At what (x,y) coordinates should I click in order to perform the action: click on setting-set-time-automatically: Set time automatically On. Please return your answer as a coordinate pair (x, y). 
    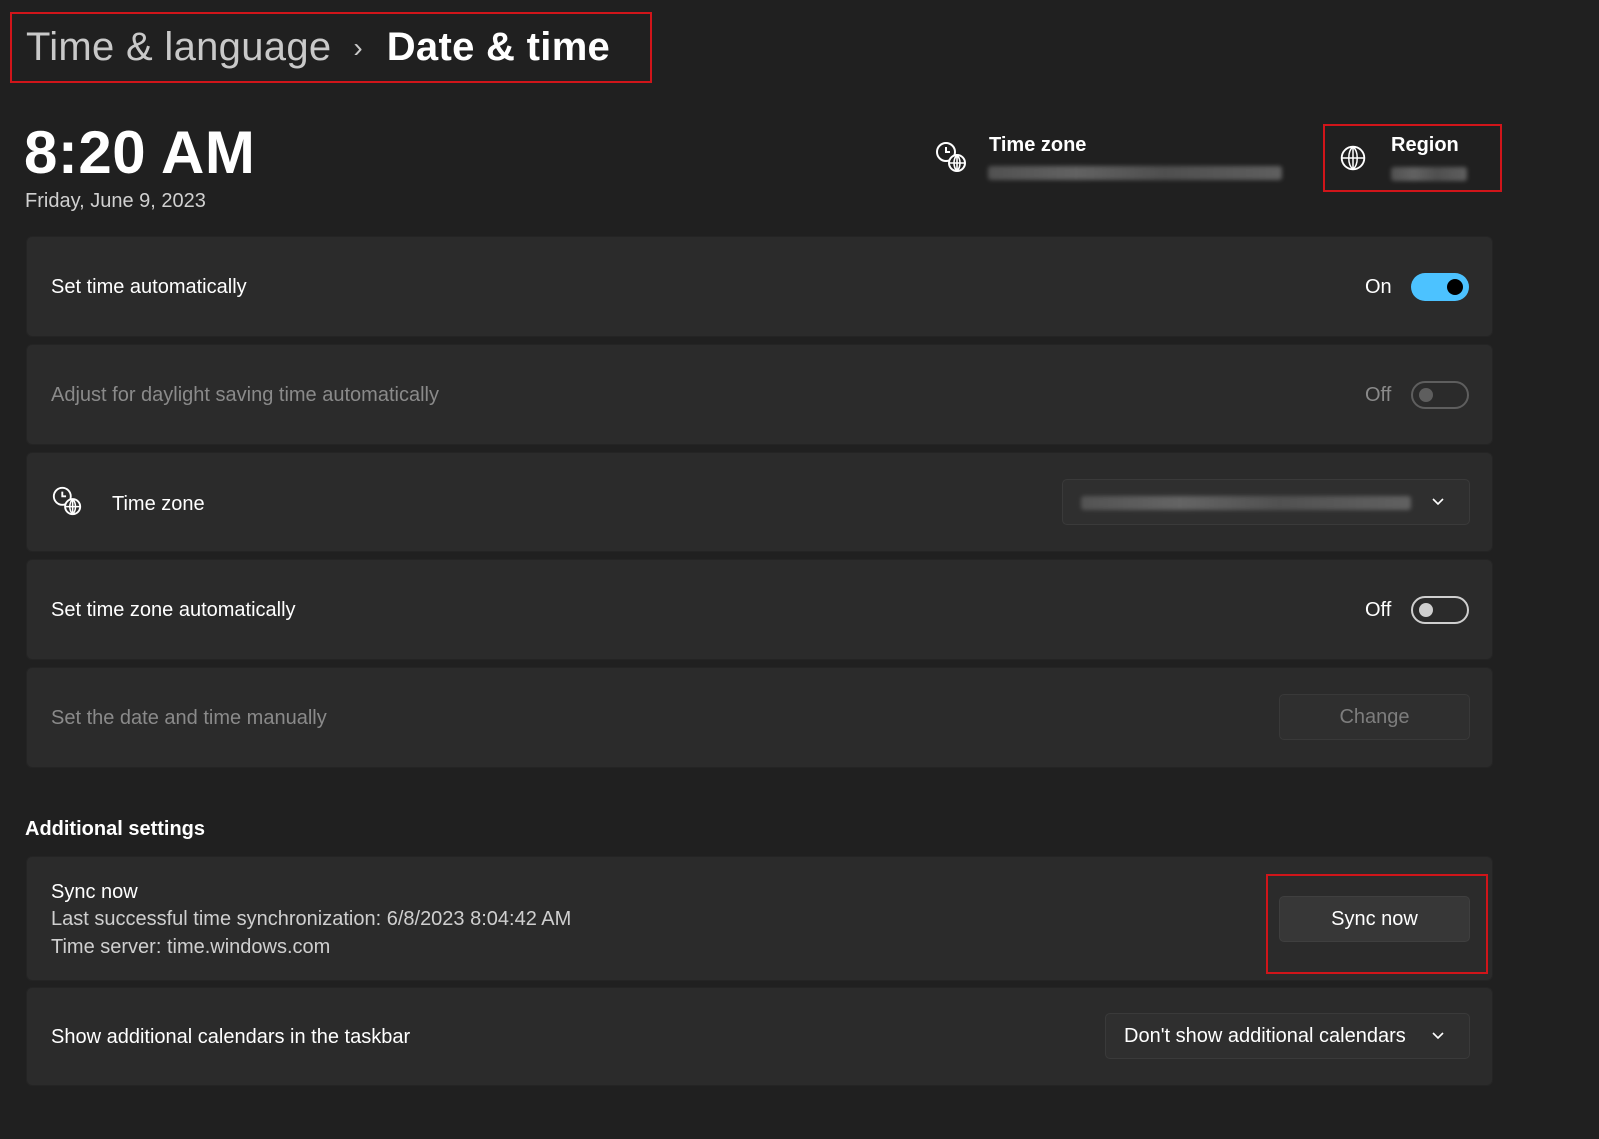
    Looking at the image, I should click on (759, 286).